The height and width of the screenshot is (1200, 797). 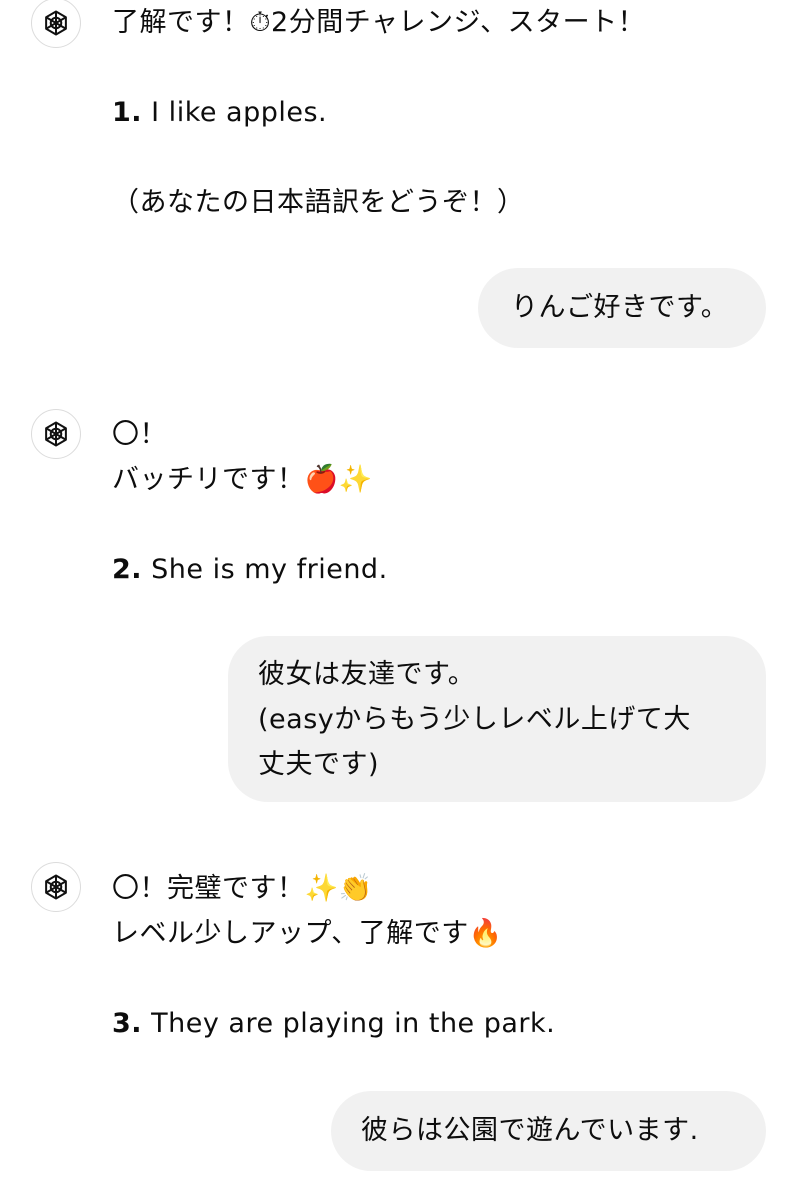 What do you see at coordinates (242, 479) in the screenshot?
I see `message-text: バッチリです！🍎✨` at bounding box center [242, 479].